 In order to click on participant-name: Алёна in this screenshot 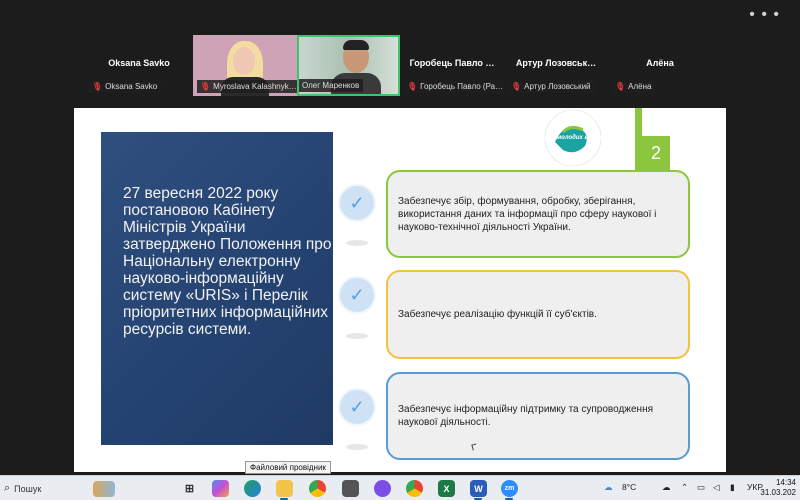, I will do `click(660, 63)`.